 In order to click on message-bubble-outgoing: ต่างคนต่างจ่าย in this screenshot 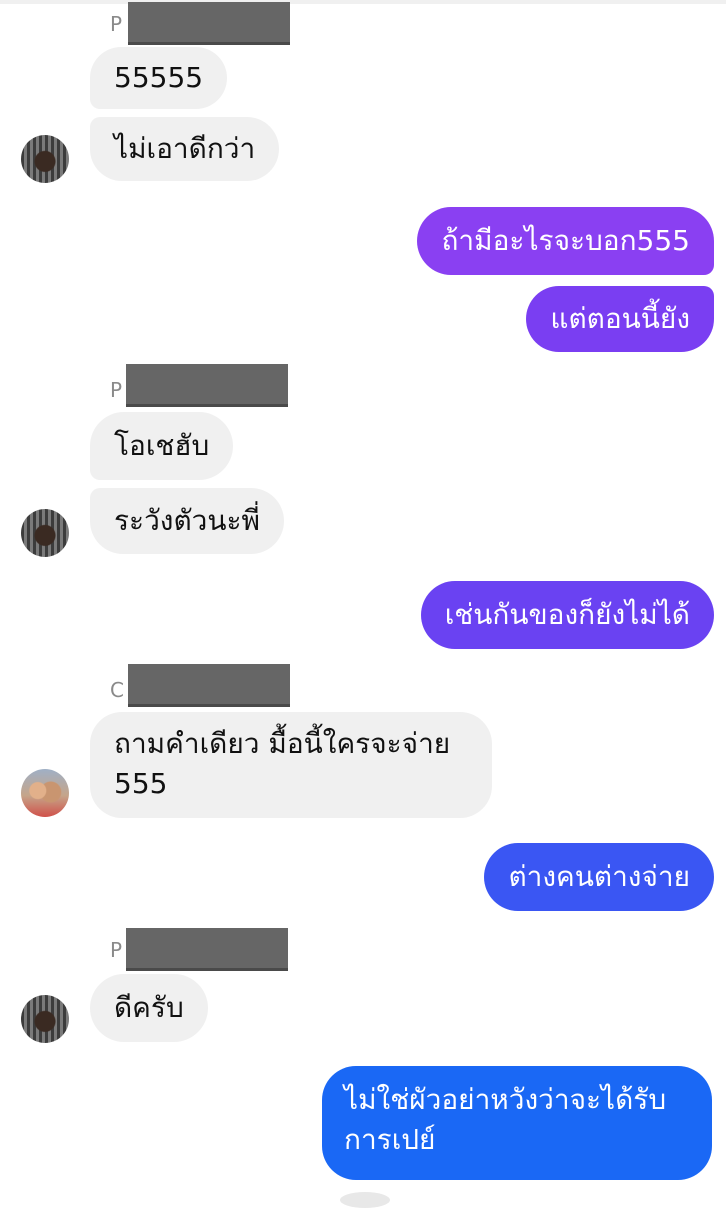, I will do `click(599, 877)`.